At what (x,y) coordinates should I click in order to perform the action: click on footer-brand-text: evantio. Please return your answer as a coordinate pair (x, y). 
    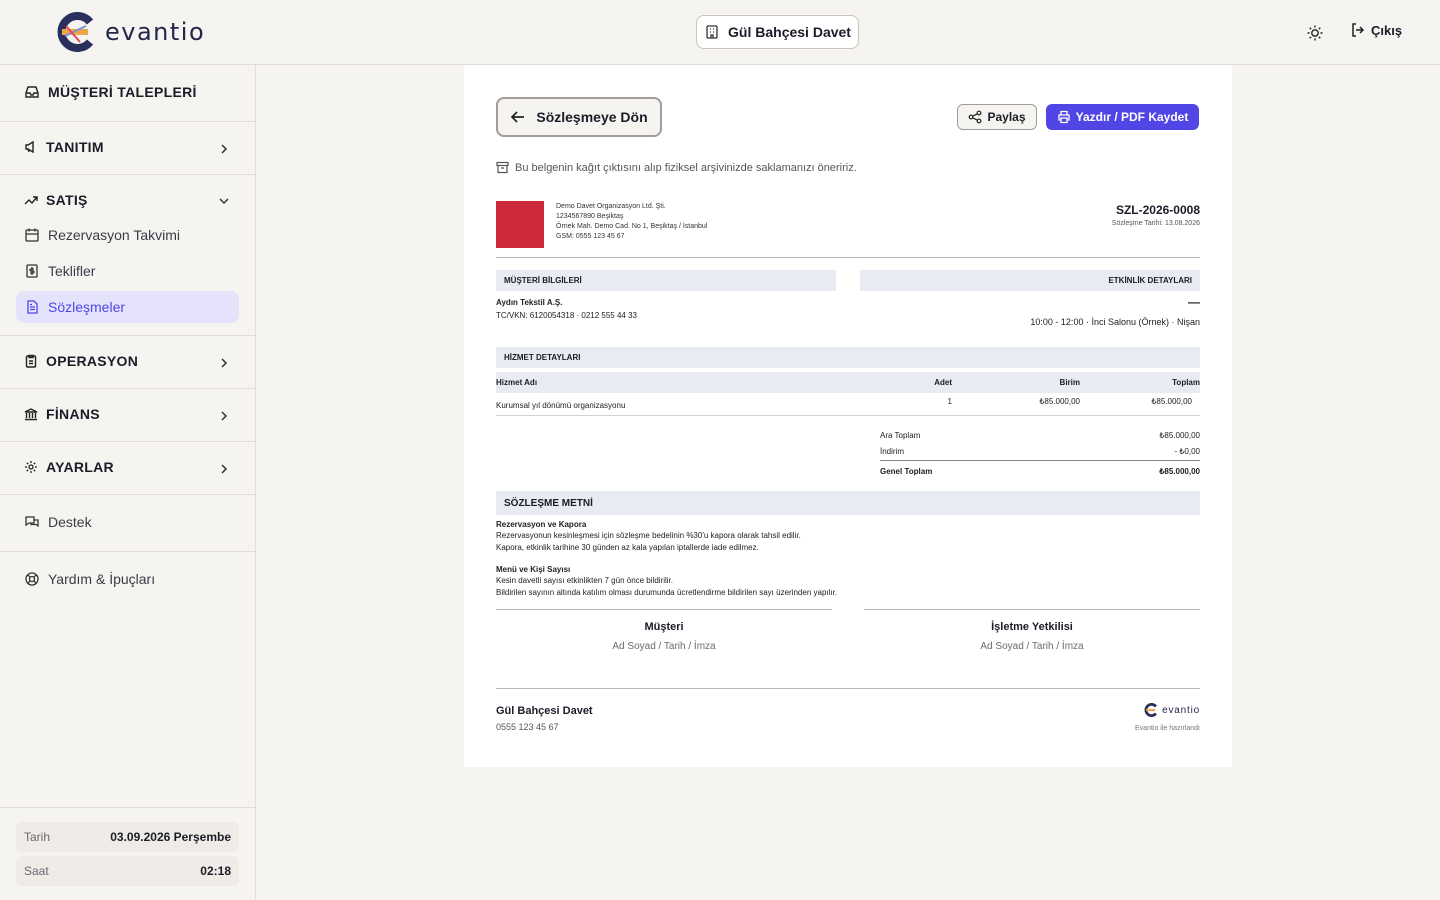
    Looking at the image, I should click on (1181, 710).